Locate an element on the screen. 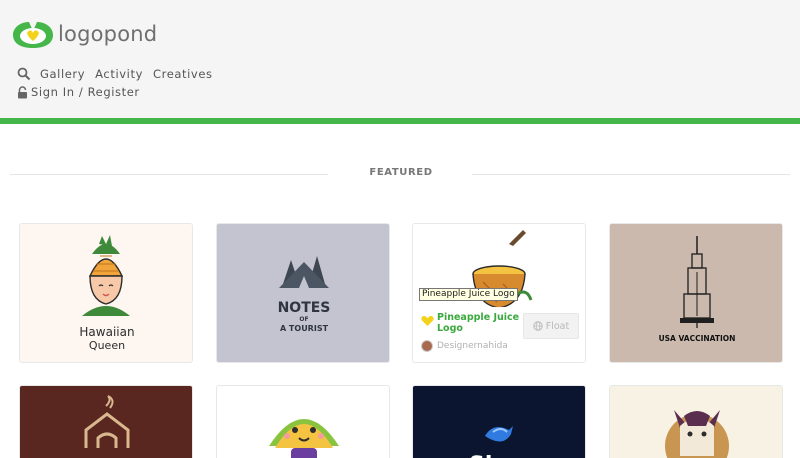 This screenshot has width=800, height=458. bird-logo-art: Sh is located at coordinates (491, 442).